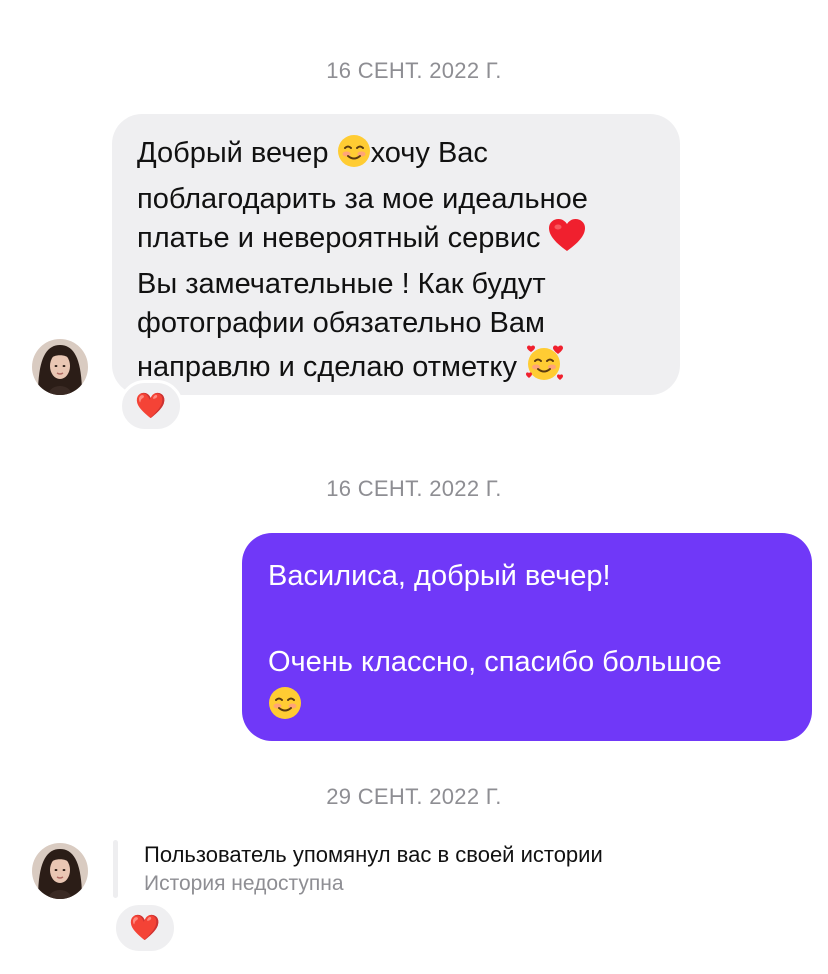 This screenshot has width=828, height=974. Describe the element at coordinates (244, 883) in the screenshot. I see `story-unavailable-label: История недоступна` at that location.